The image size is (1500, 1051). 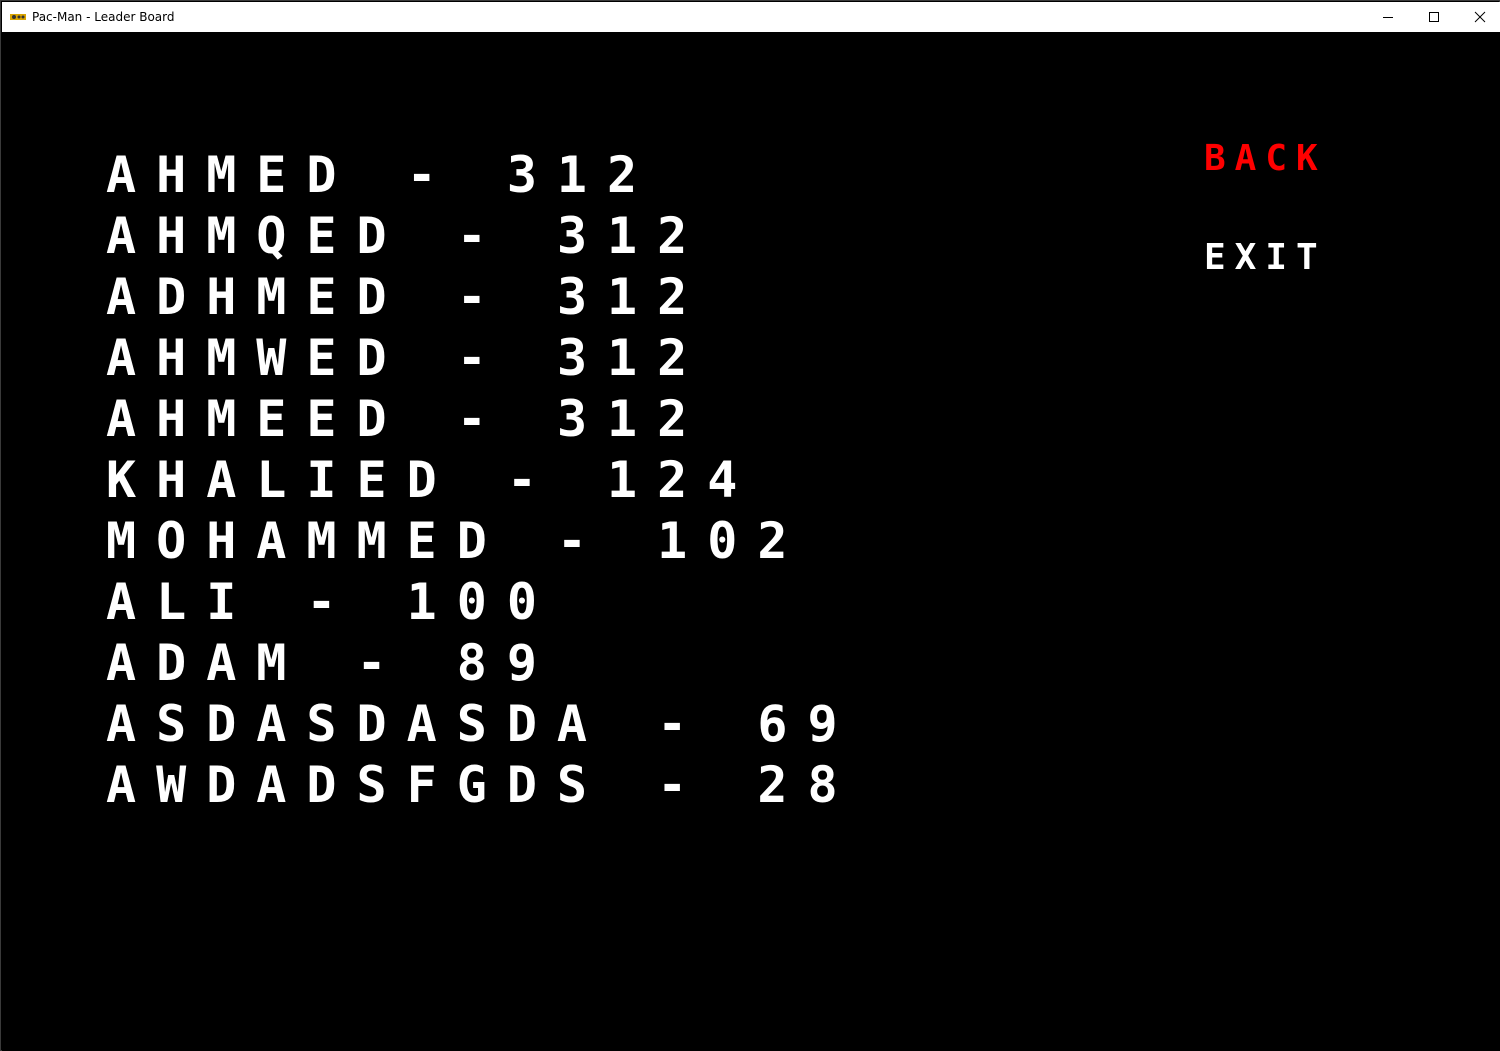 I want to click on leaderboard-row: ADAM - 89, so click(x=482, y=663).